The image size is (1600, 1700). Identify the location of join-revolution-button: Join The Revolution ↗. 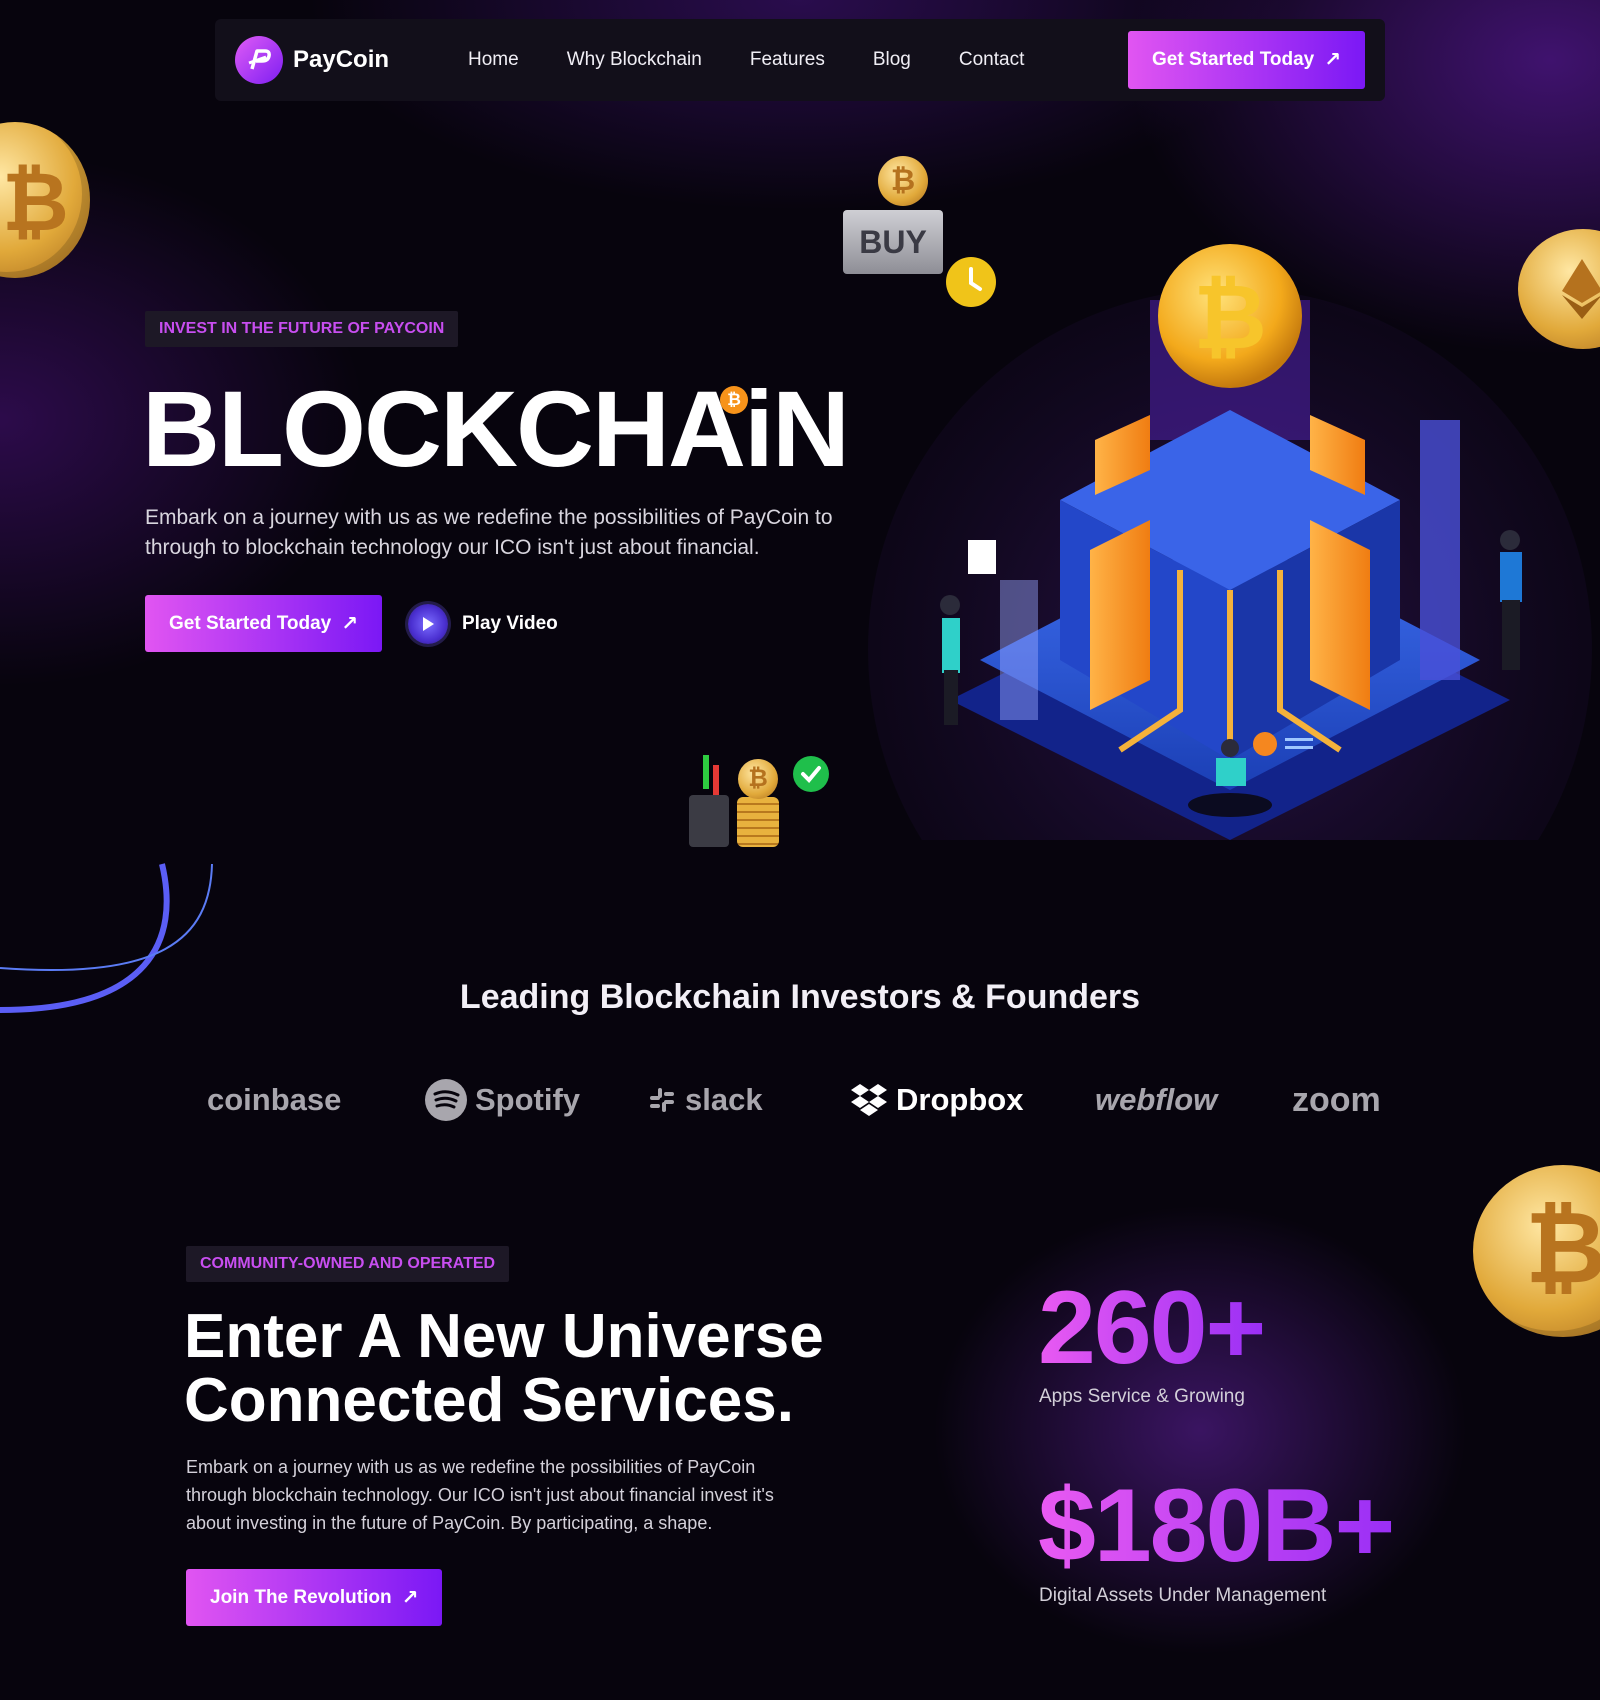
(314, 1597).